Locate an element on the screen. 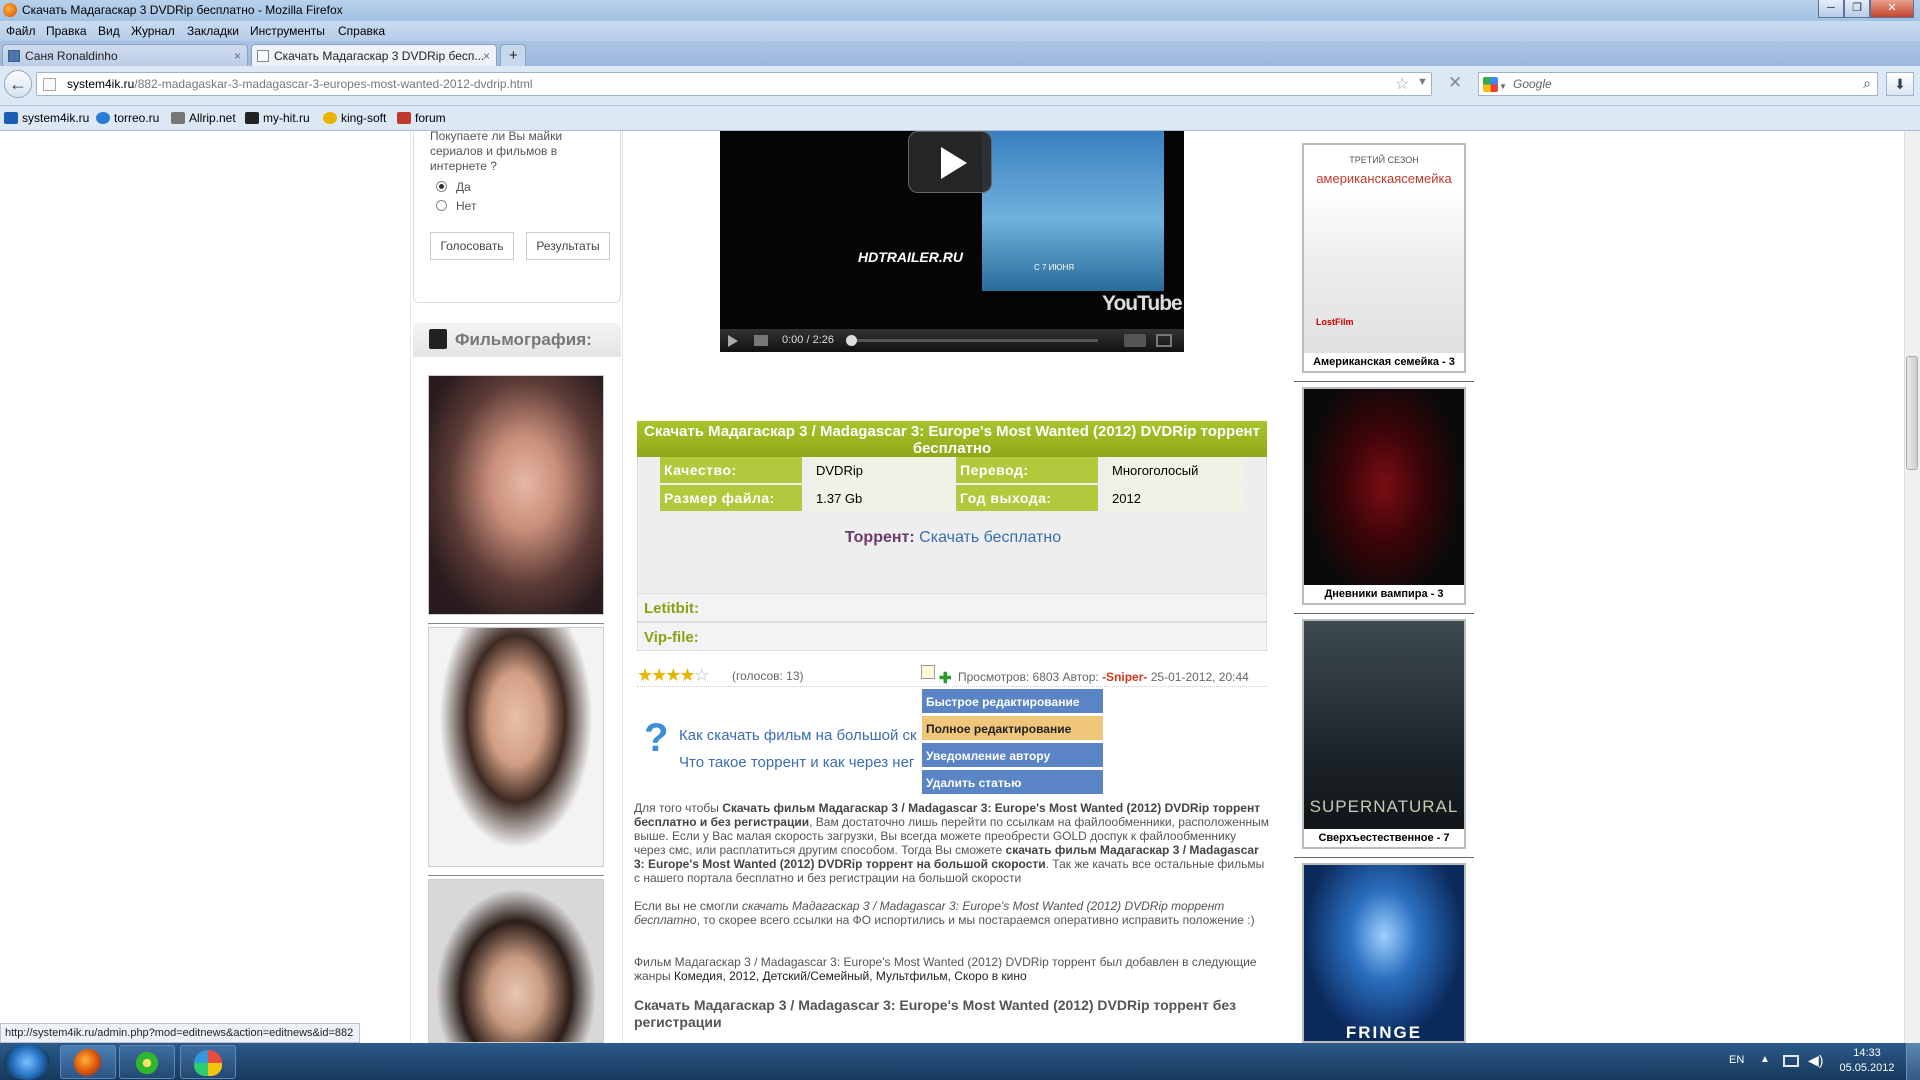 This screenshot has width=1920, height=1080. bookmark-star-icon: ☆ is located at coordinates (1402, 84).